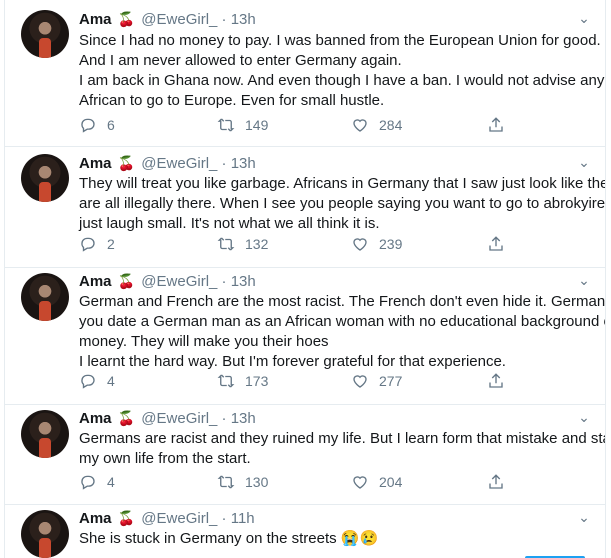  I want to click on like-button: 277, so click(376, 381).